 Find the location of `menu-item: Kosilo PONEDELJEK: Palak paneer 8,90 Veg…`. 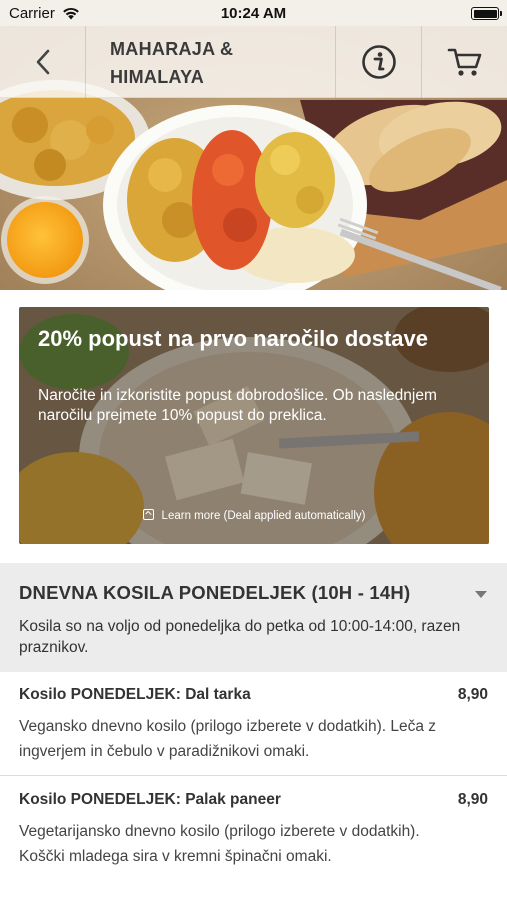

menu-item: Kosilo PONEDELJEK: Palak paneer 8,90 Veg… is located at coordinates (253, 838).